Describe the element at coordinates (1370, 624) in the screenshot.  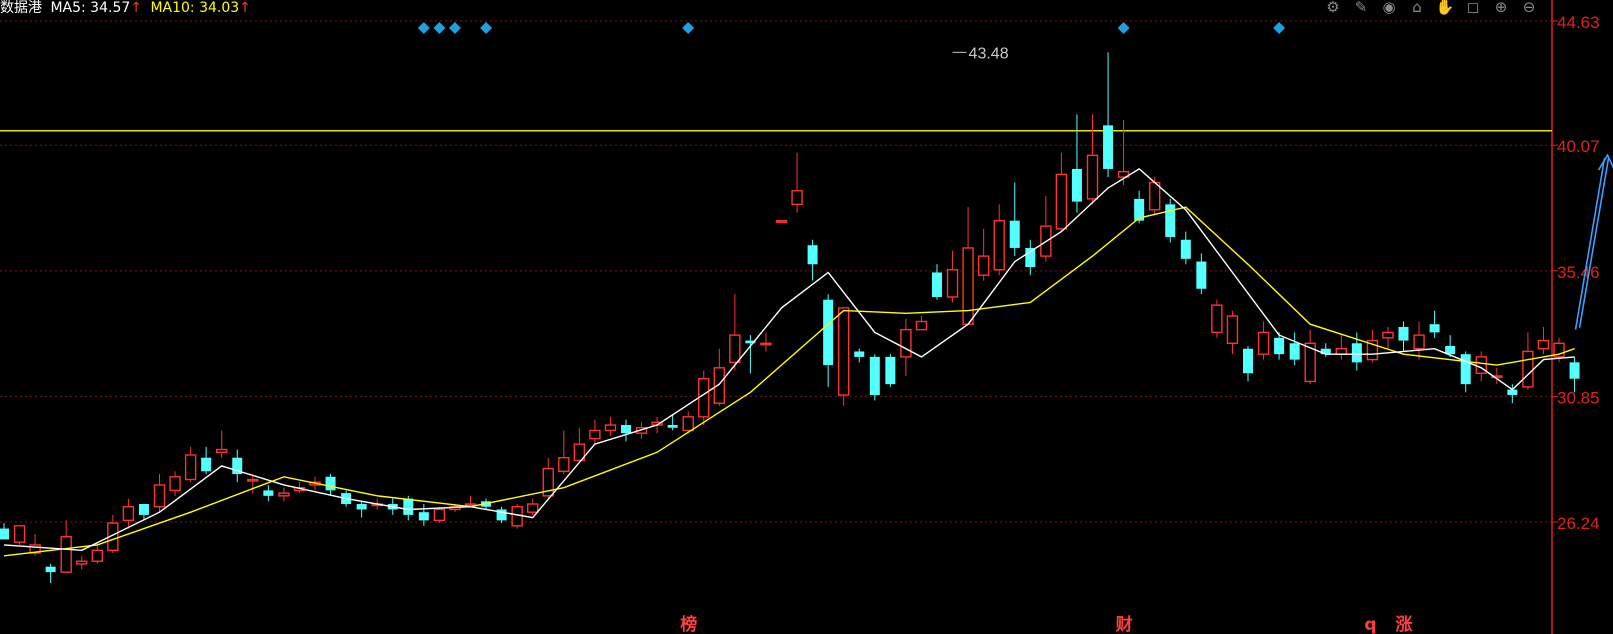
I see `event-label: q` at that location.